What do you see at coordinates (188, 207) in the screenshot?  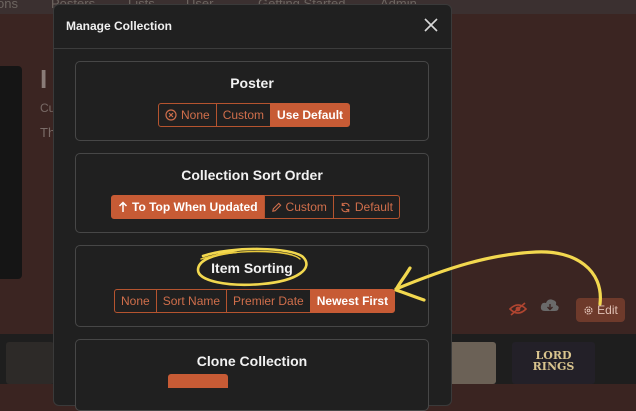 I see `sort-to-top-button: To Top When Updated` at bounding box center [188, 207].